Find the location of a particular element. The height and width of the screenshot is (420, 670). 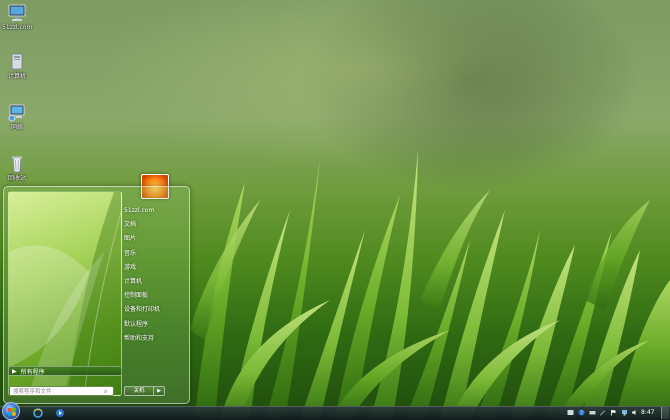

media-player-icon is located at coordinates (60, 413).